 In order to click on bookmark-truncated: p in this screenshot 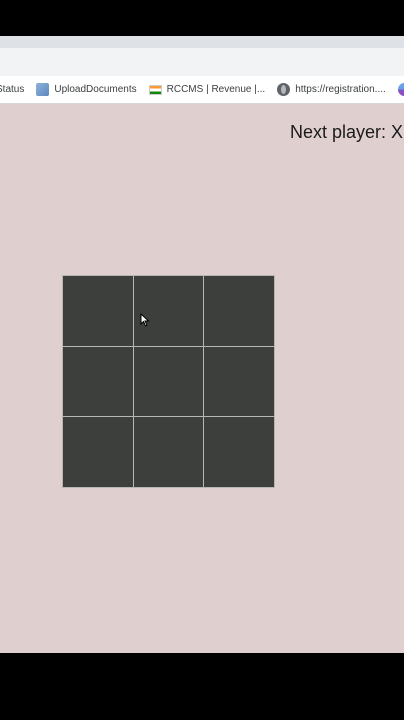, I will do `click(398, 90)`.